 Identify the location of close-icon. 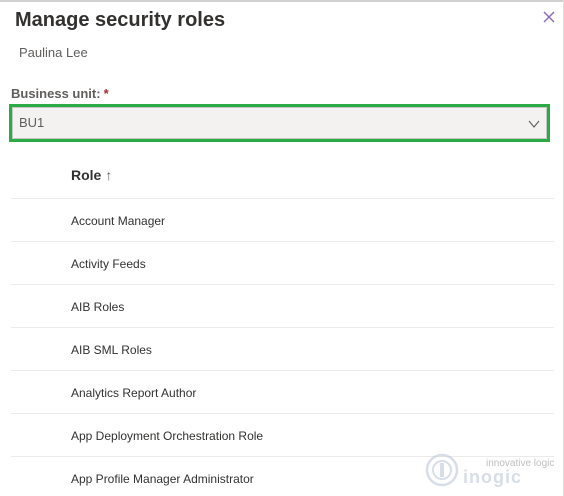
(549, 17).